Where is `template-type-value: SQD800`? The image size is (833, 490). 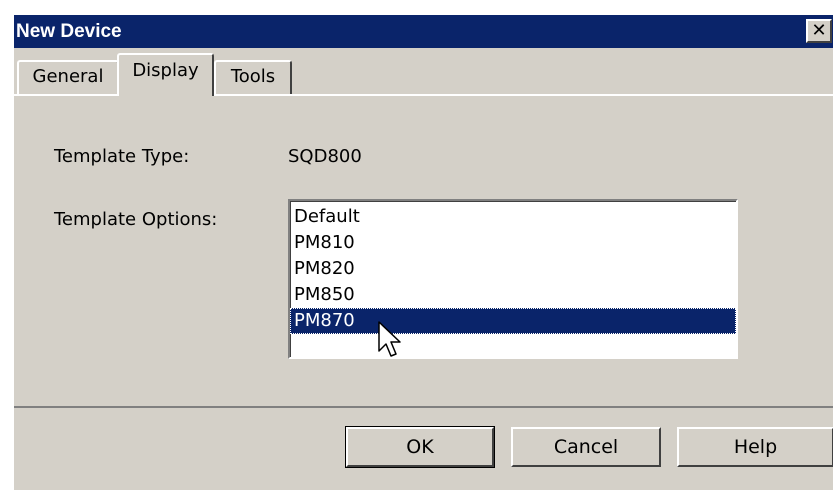
template-type-value: SQD800 is located at coordinates (325, 156).